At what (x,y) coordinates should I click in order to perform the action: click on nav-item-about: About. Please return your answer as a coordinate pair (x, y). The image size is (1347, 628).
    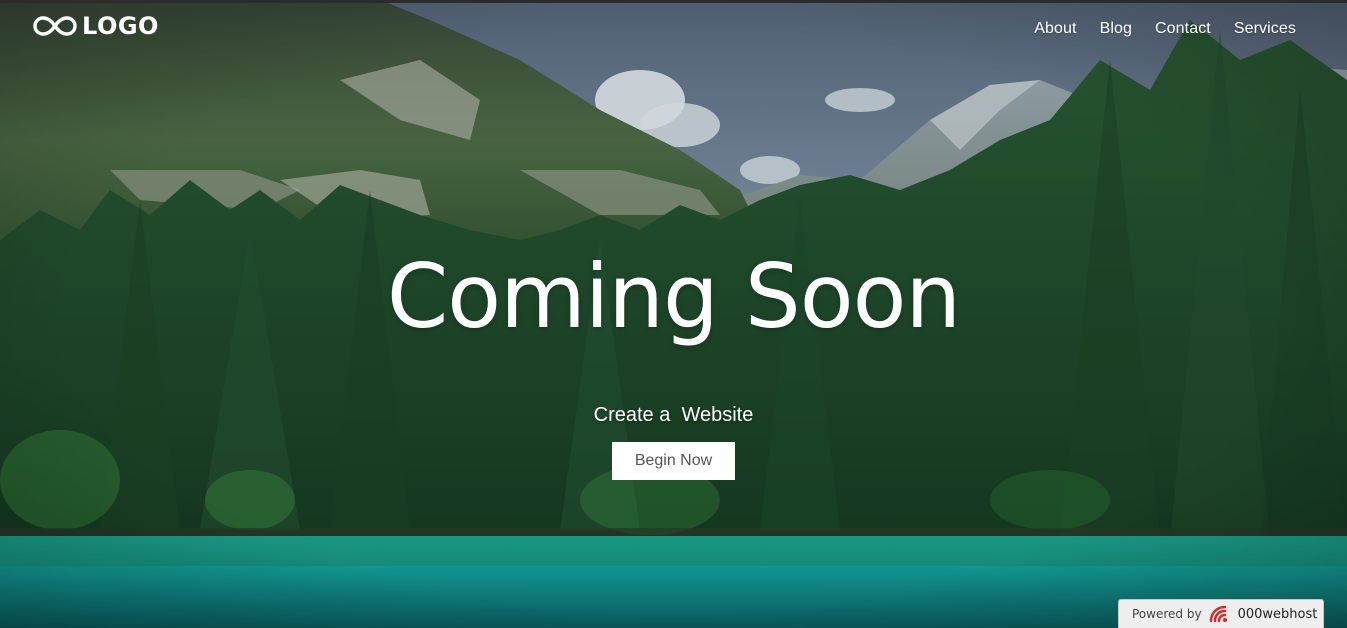
    Looking at the image, I should click on (1055, 29).